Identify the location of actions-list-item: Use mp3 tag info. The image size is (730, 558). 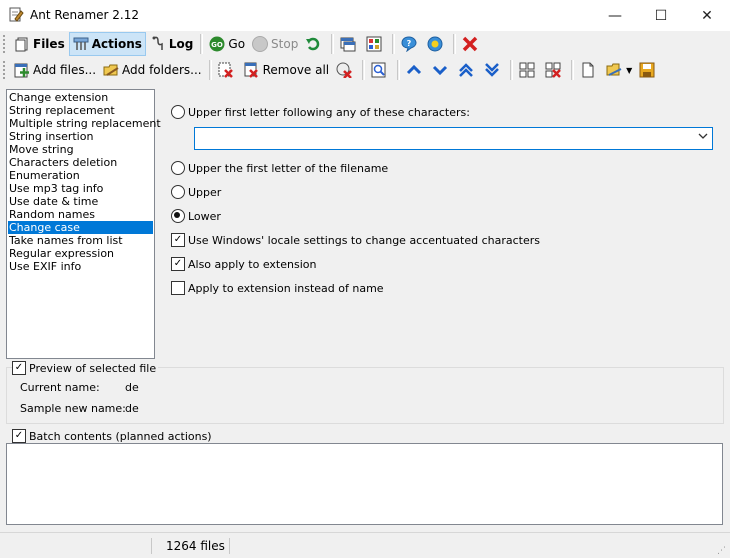
(80, 188).